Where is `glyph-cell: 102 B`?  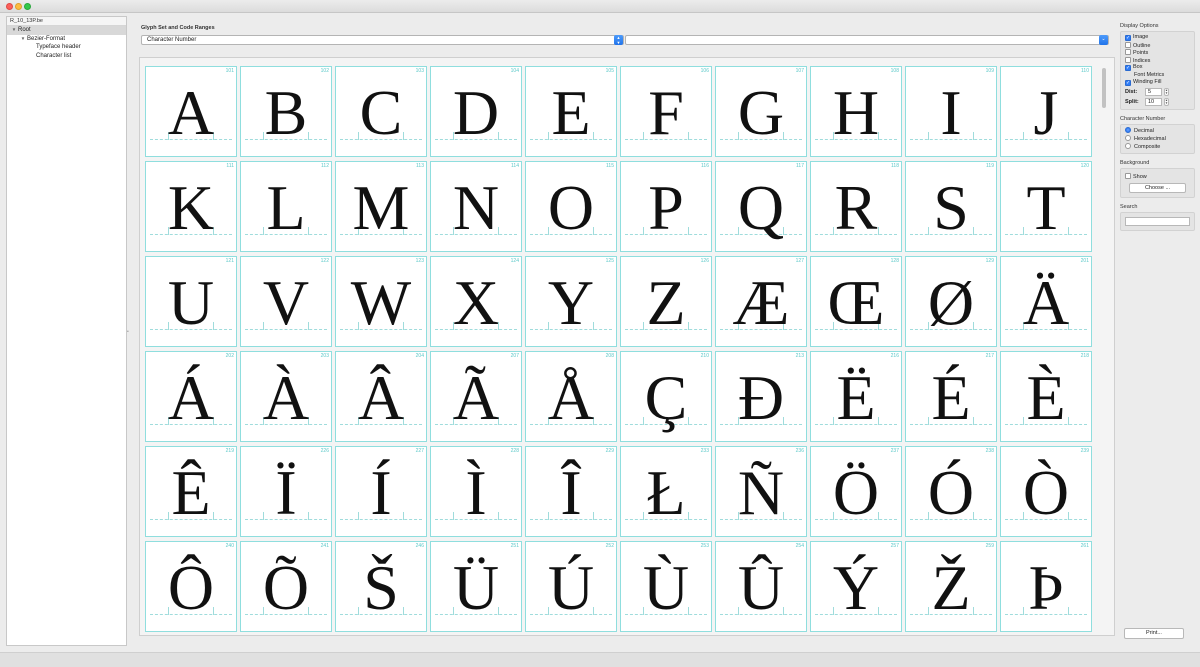 glyph-cell: 102 B is located at coordinates (286, 111).